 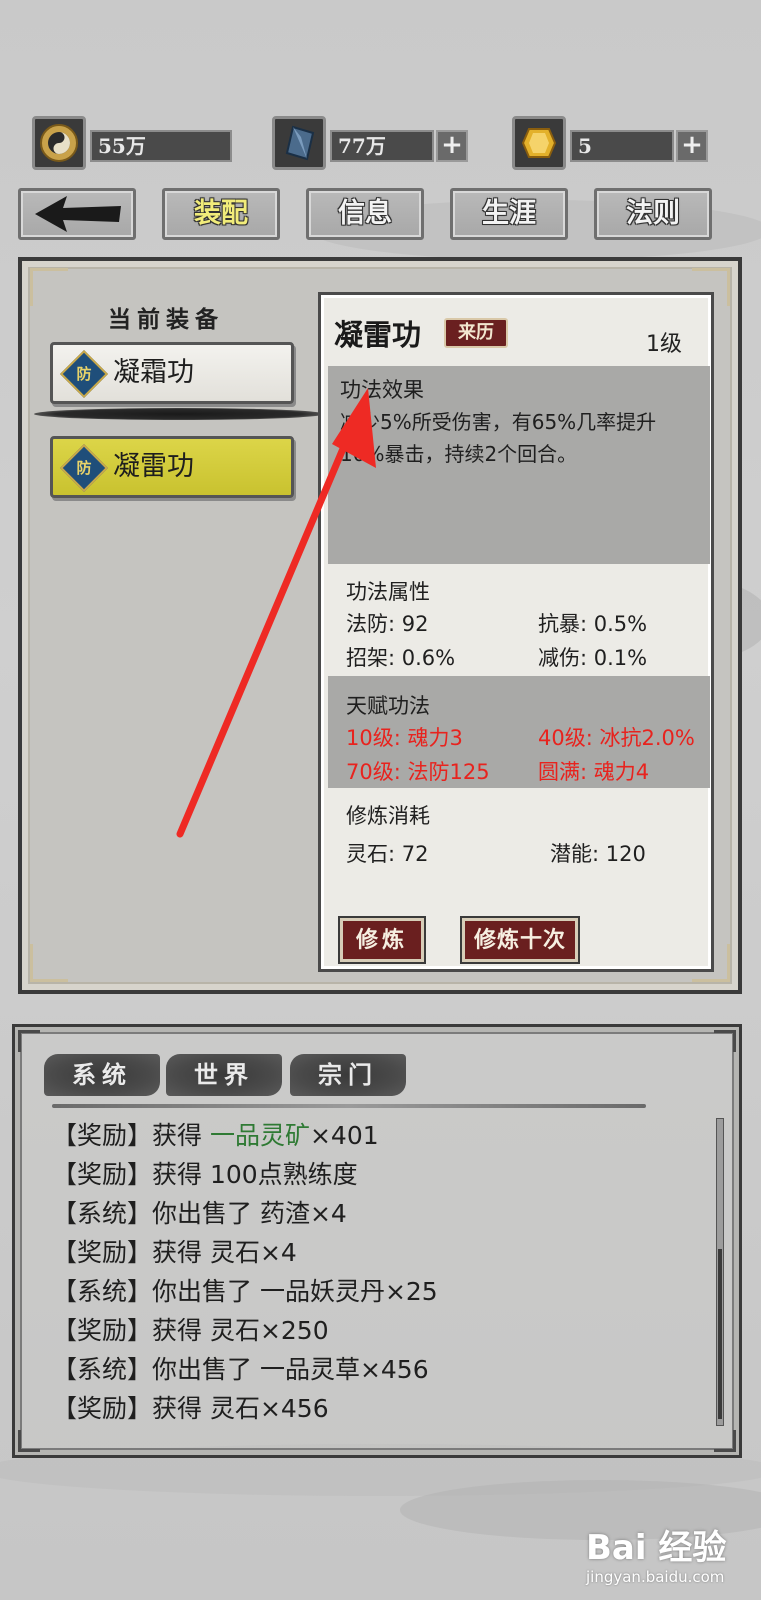 I want to click on talent-lv70: 70级: 法防125, so click(x=418, y=772).